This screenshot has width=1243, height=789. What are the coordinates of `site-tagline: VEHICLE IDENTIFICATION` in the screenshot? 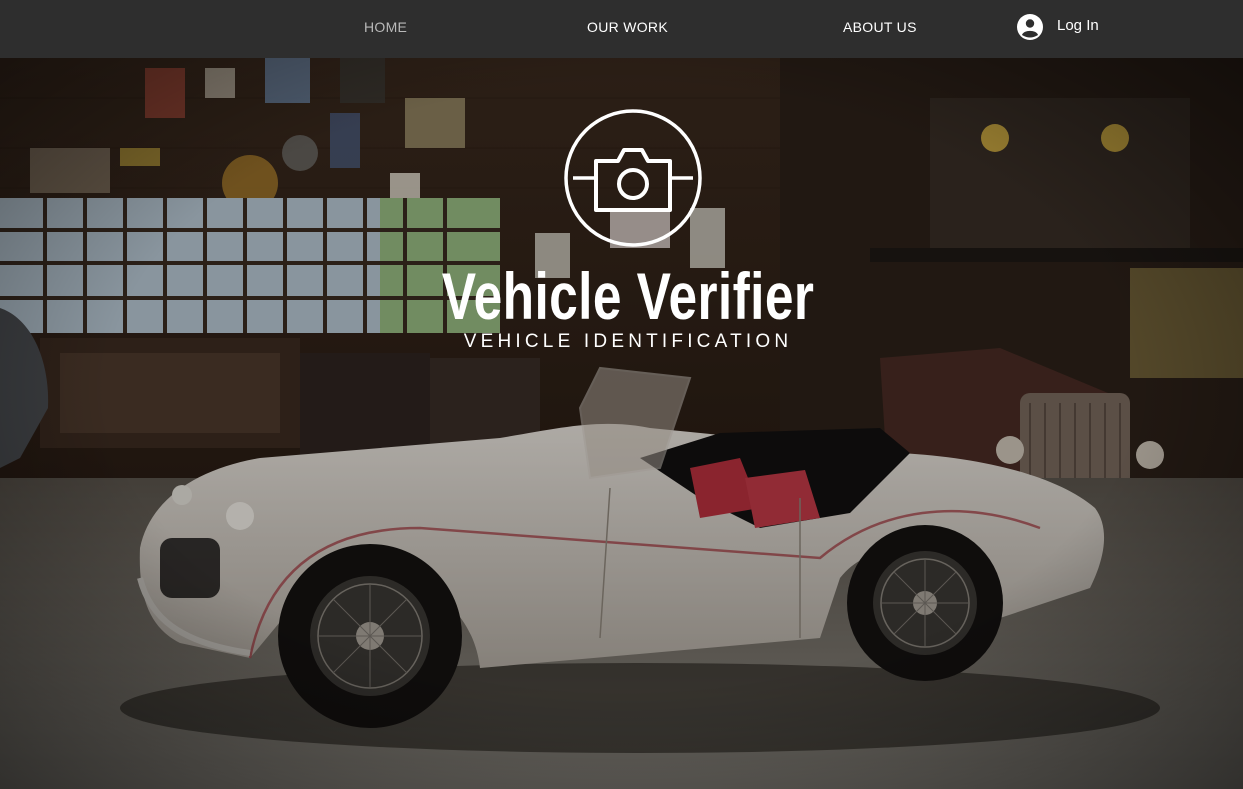 It's located at (628, 341).